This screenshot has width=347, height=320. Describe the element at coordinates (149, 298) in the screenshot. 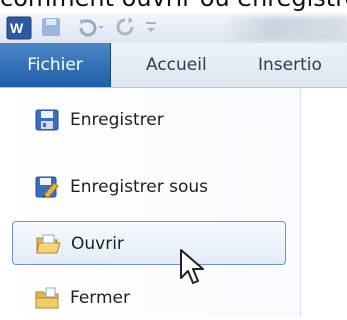

I see `menu-item-fermer: Fermer` at that location.